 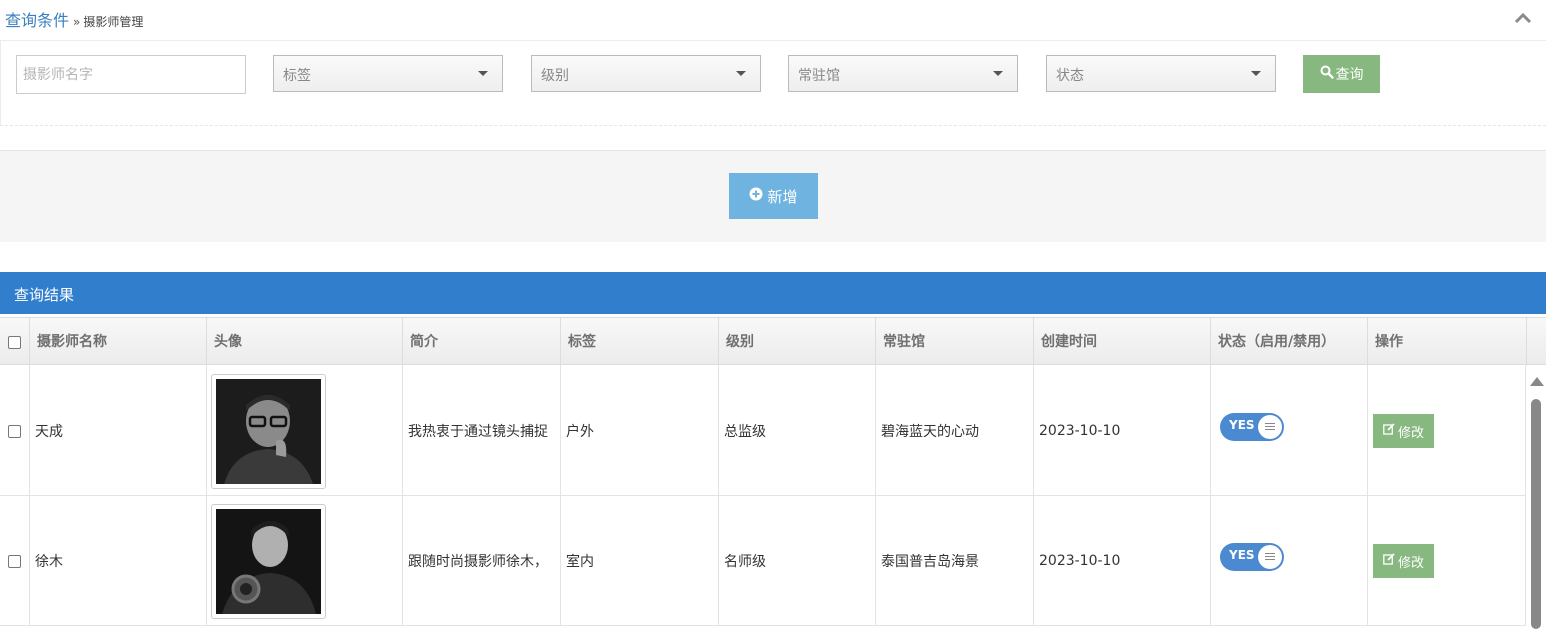 I want to click on cell-intro: 我热衷于通过镜头捕捉, so click(x=482, y=431).